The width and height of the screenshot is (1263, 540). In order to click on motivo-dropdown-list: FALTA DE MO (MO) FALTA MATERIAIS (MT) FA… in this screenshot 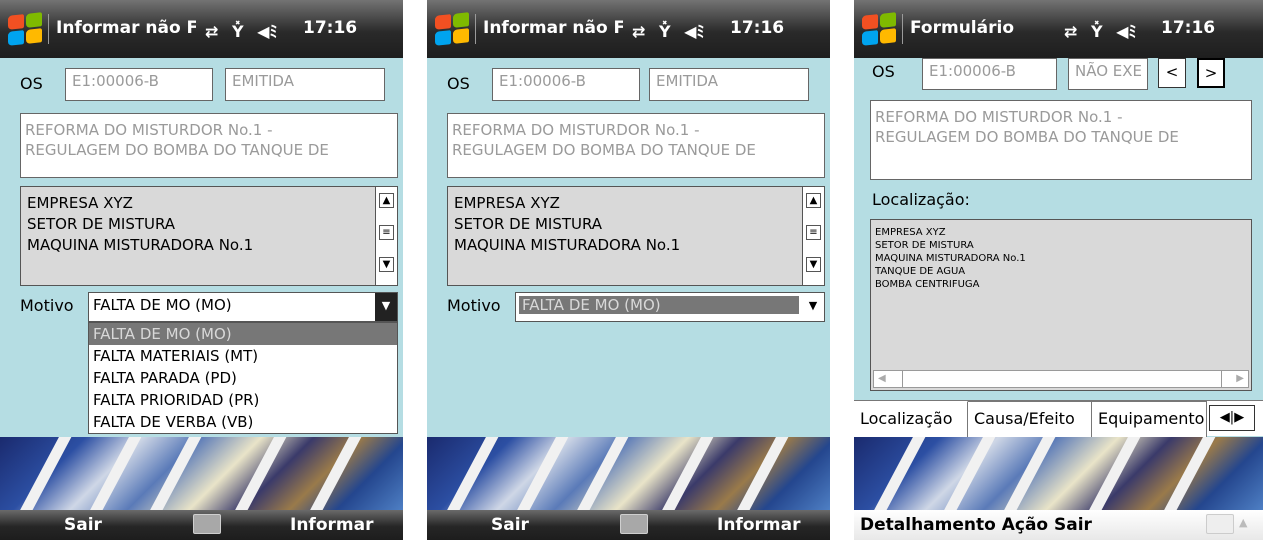, I will do `click(243, 378)`.